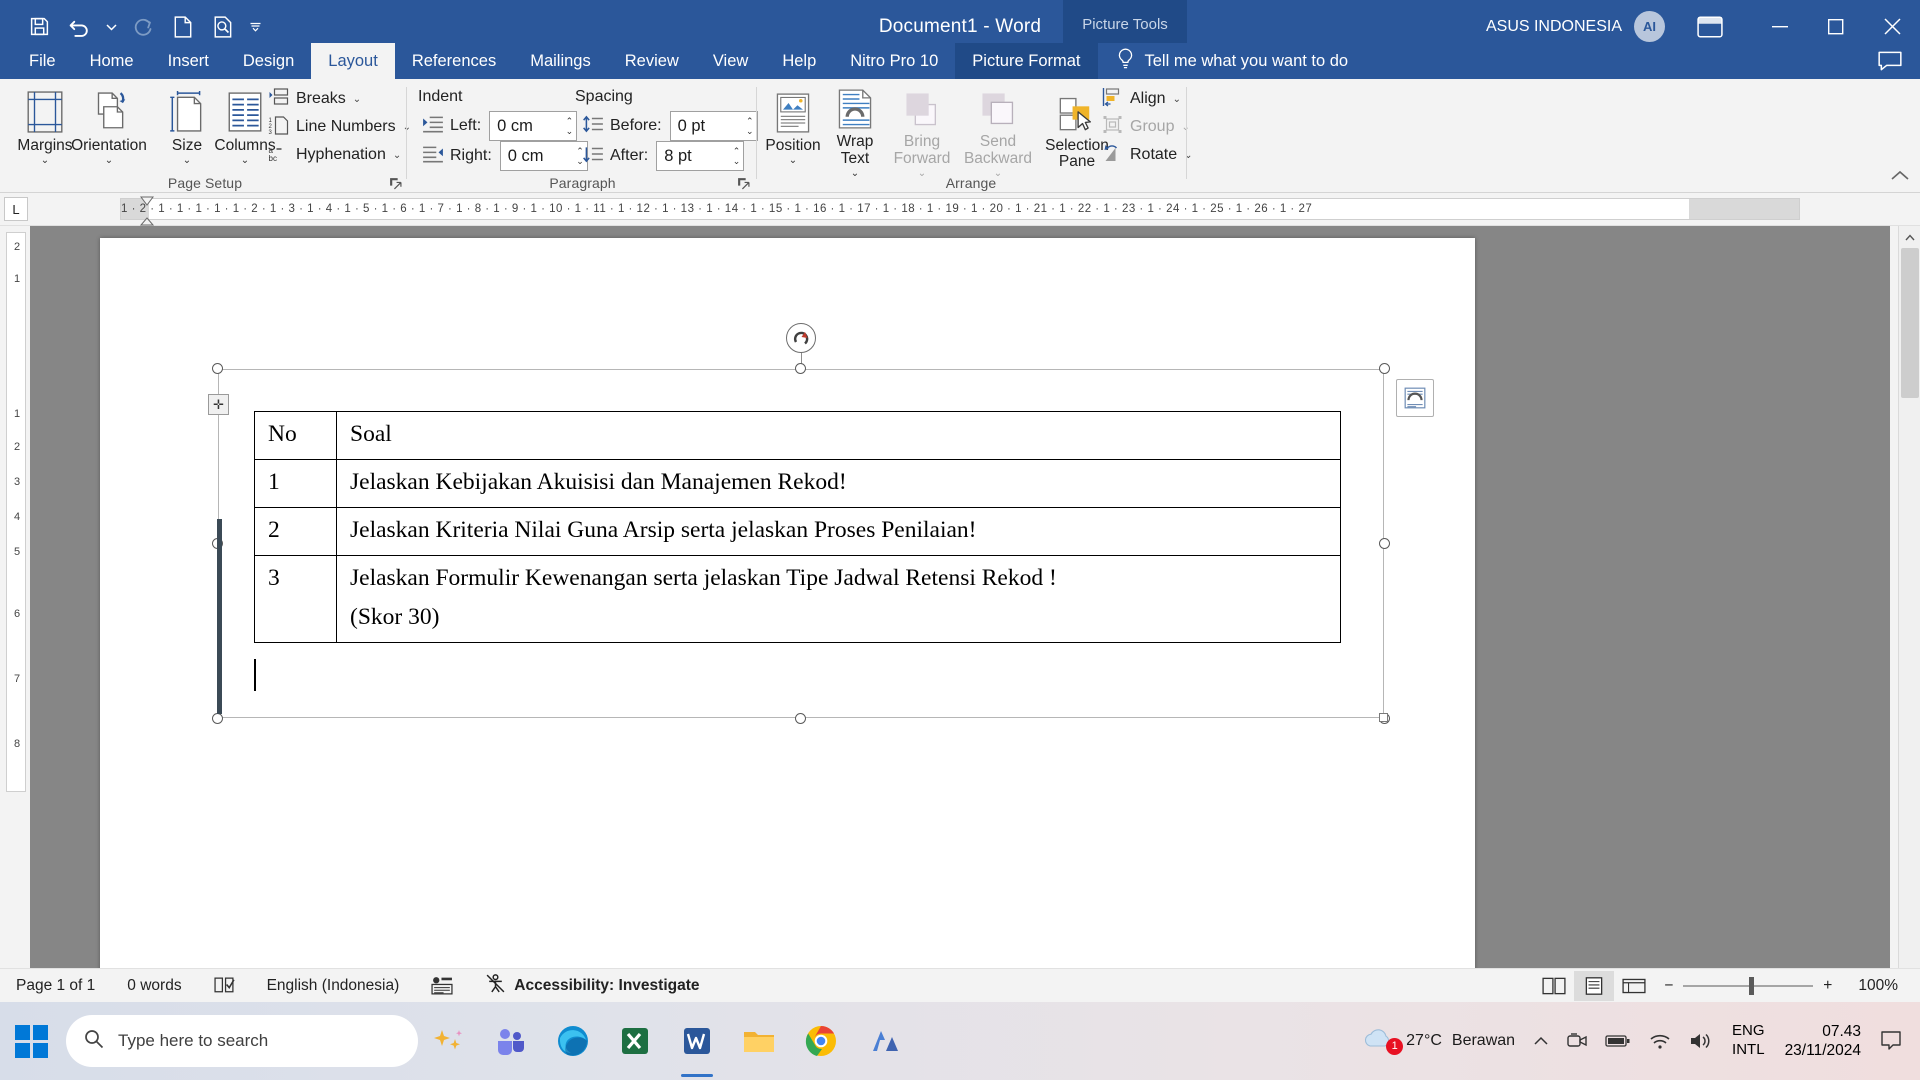 The image size is (1920, 1080). What do you see at coordinates (314, 99) in the screenshot?
I see `breaks-button: Breaks ⌄` at bounding box center [314, 99].